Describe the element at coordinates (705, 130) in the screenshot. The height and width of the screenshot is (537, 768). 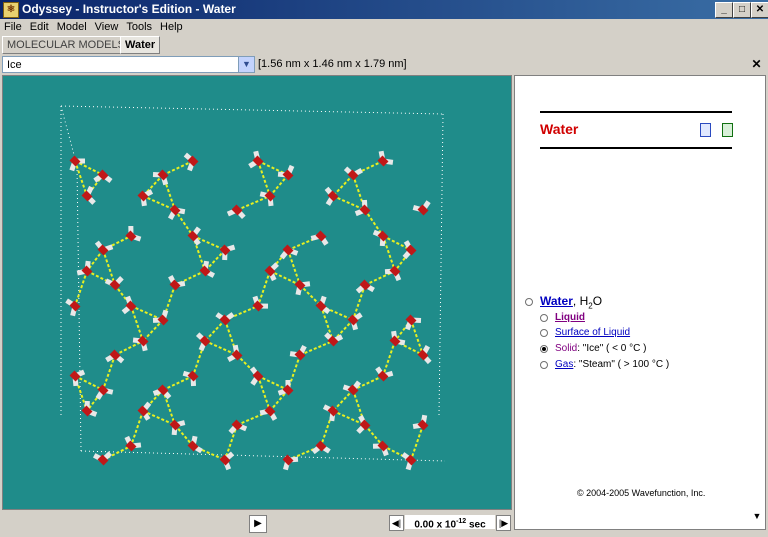
I see `notes-icon` at that location.